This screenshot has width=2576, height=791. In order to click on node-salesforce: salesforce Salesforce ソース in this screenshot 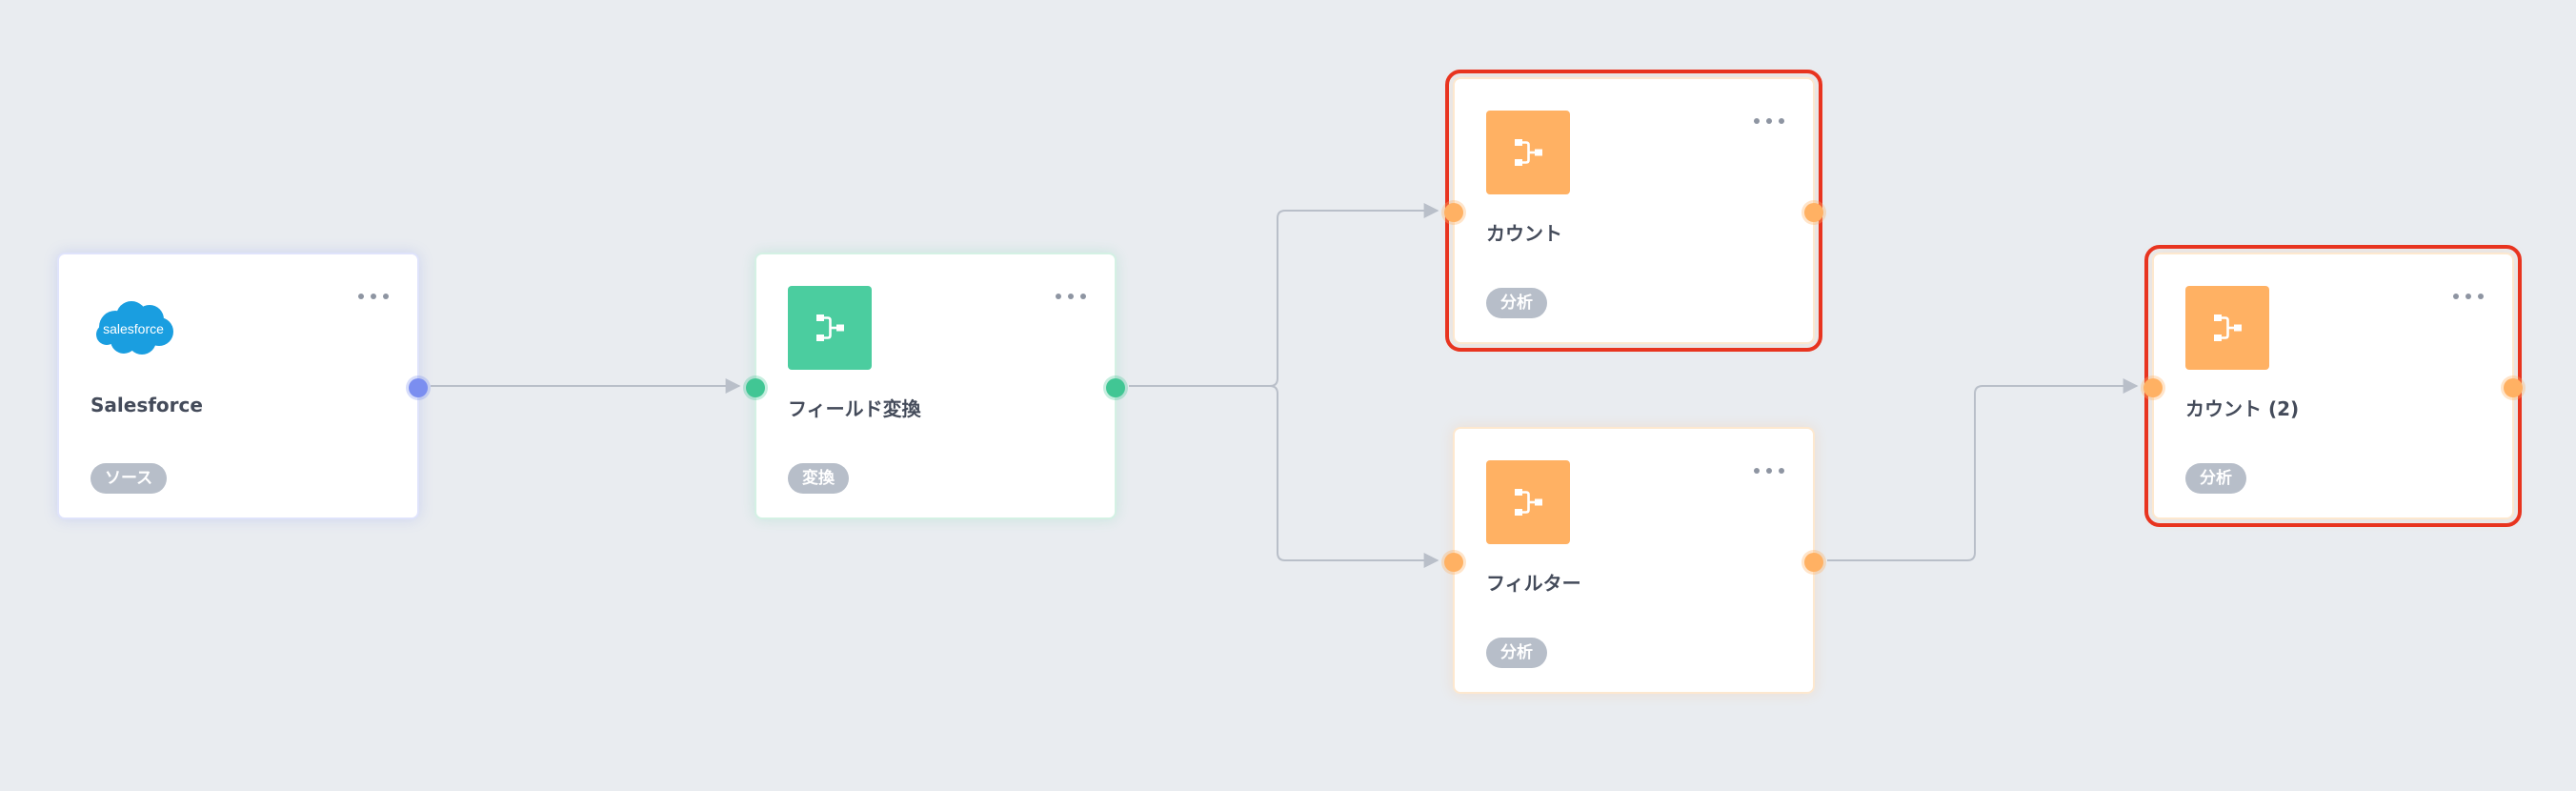, I will do `click(242, 386)`.